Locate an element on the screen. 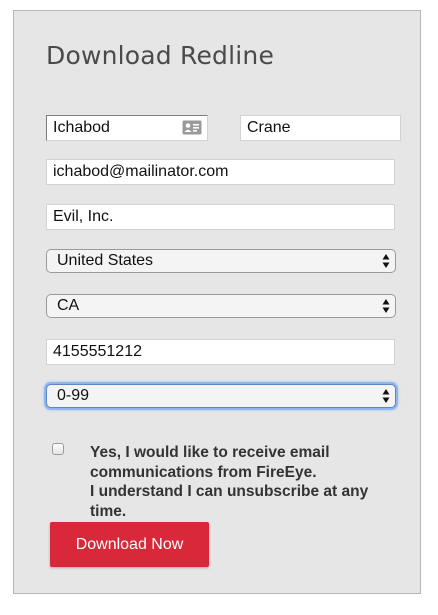  employees-select: 0-99 is located at coordinates (221, 396).